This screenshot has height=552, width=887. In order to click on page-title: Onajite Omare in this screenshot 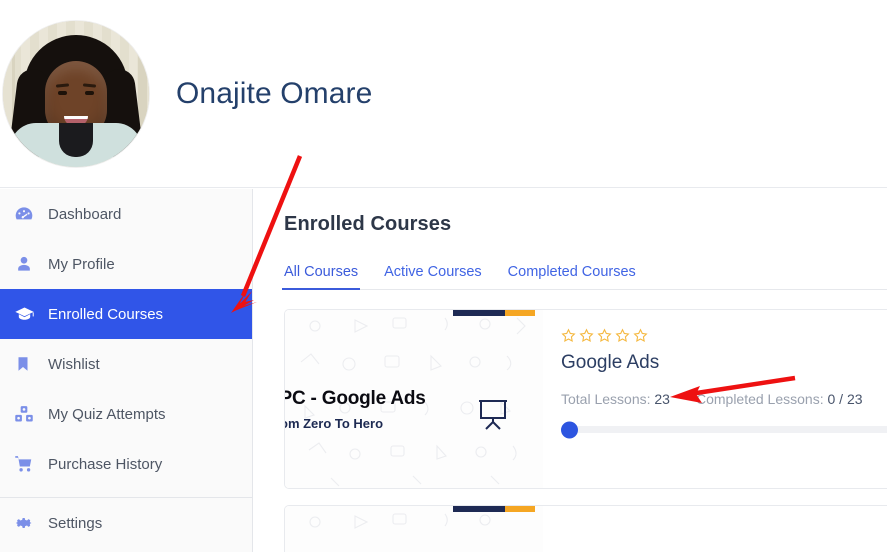, I will do `click(274, 93)`.